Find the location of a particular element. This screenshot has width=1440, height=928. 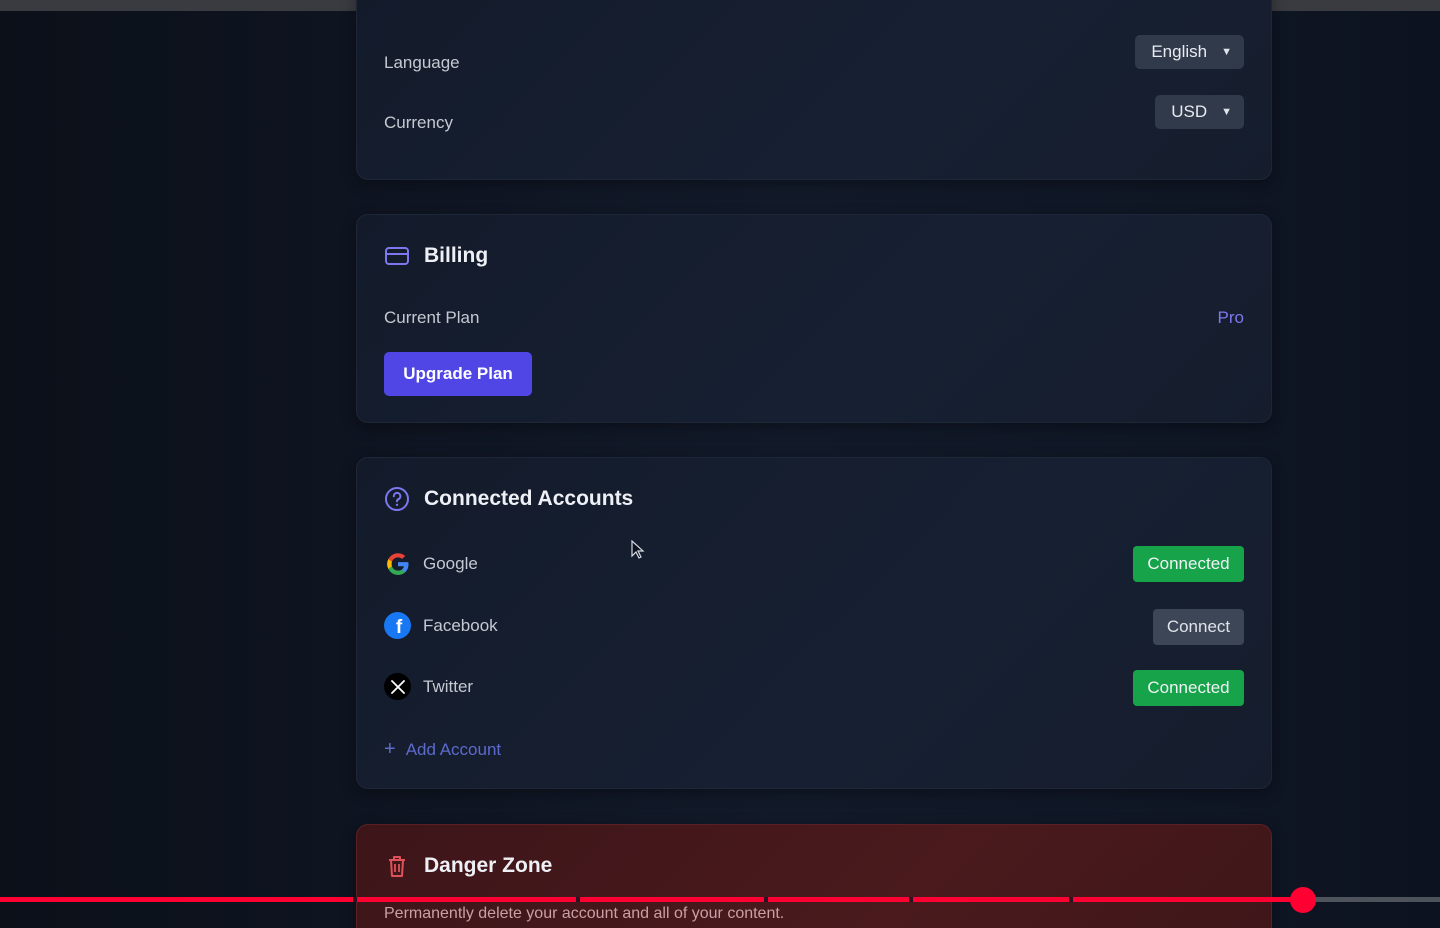

add-account-label: Add Account is located at coordinates (453, 749).